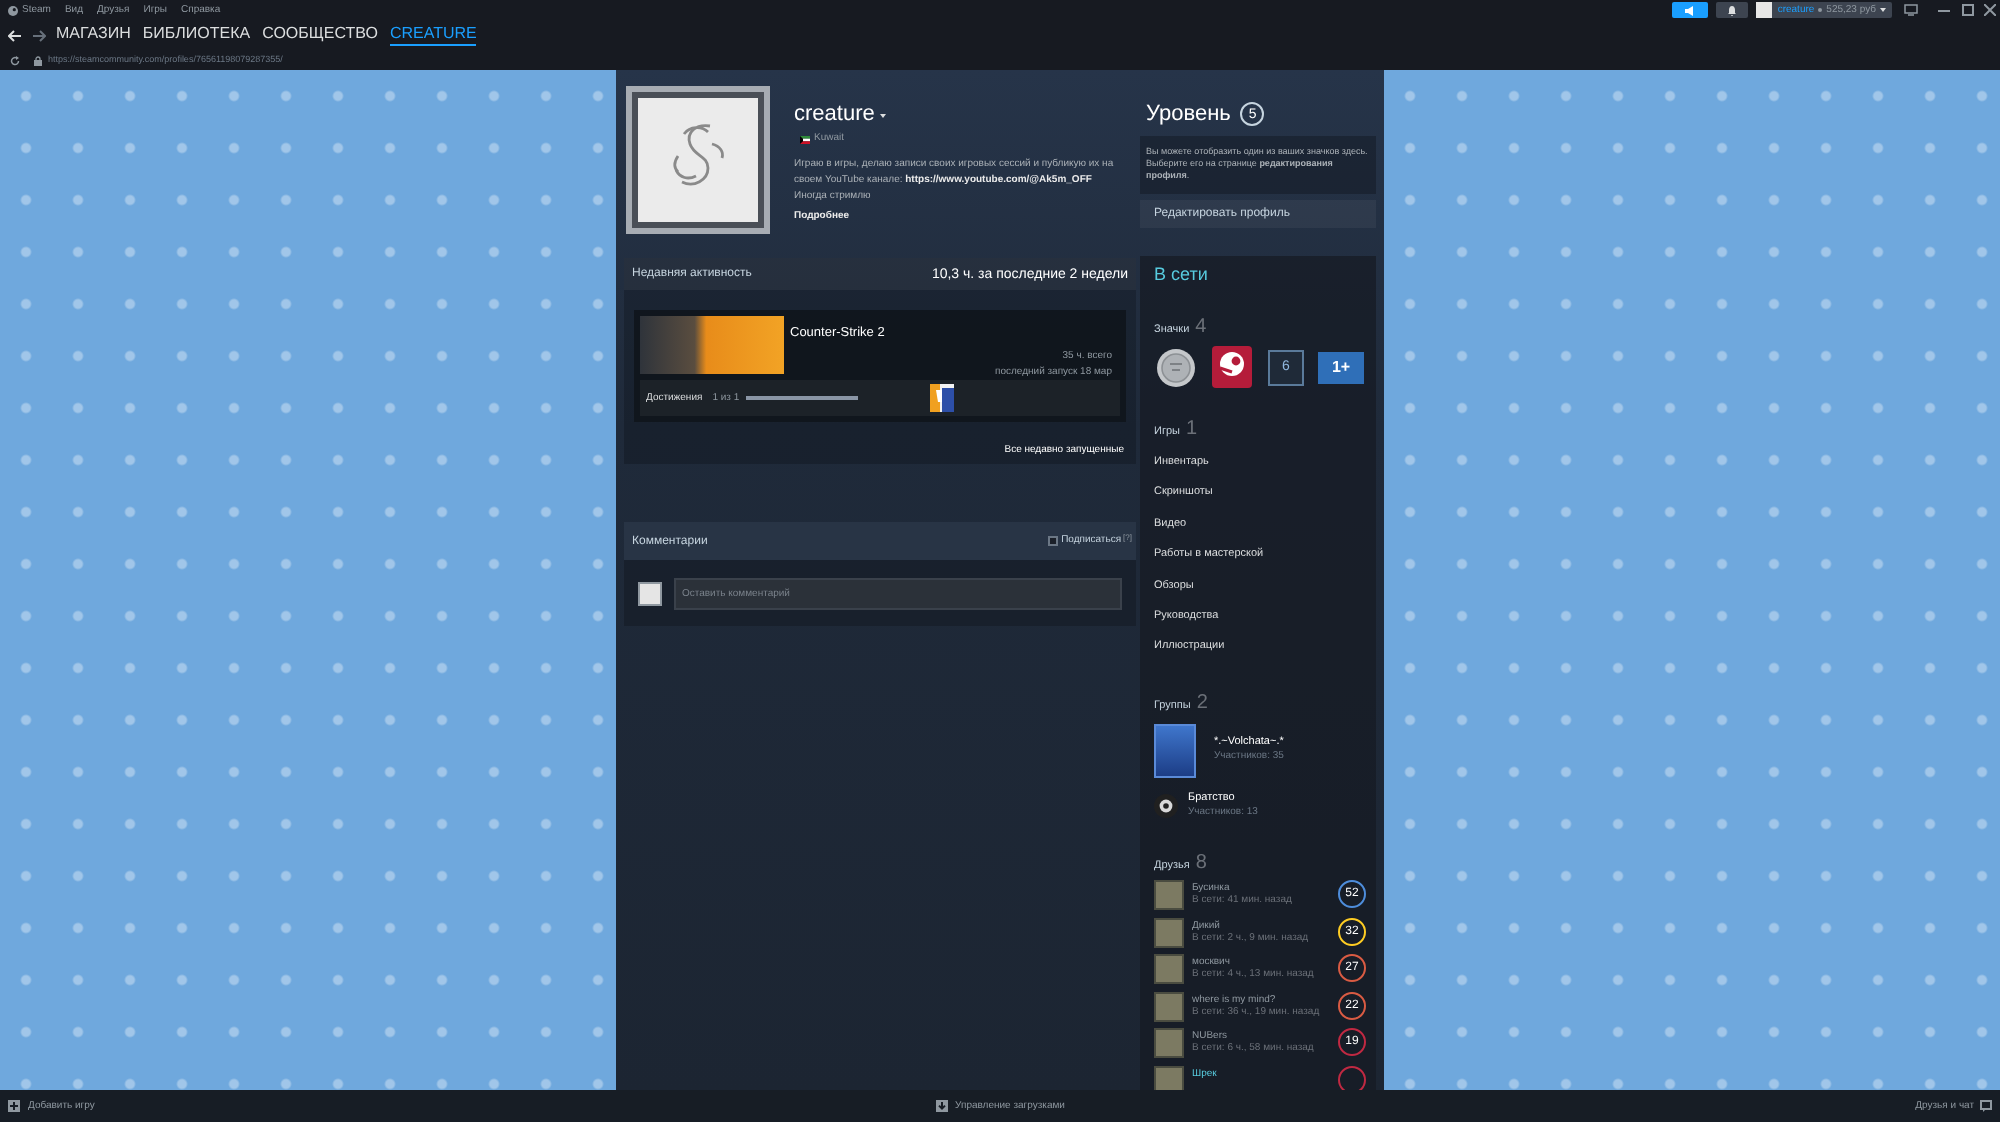  I want to click on nav-tab: CREATURE, so click(433, 35).